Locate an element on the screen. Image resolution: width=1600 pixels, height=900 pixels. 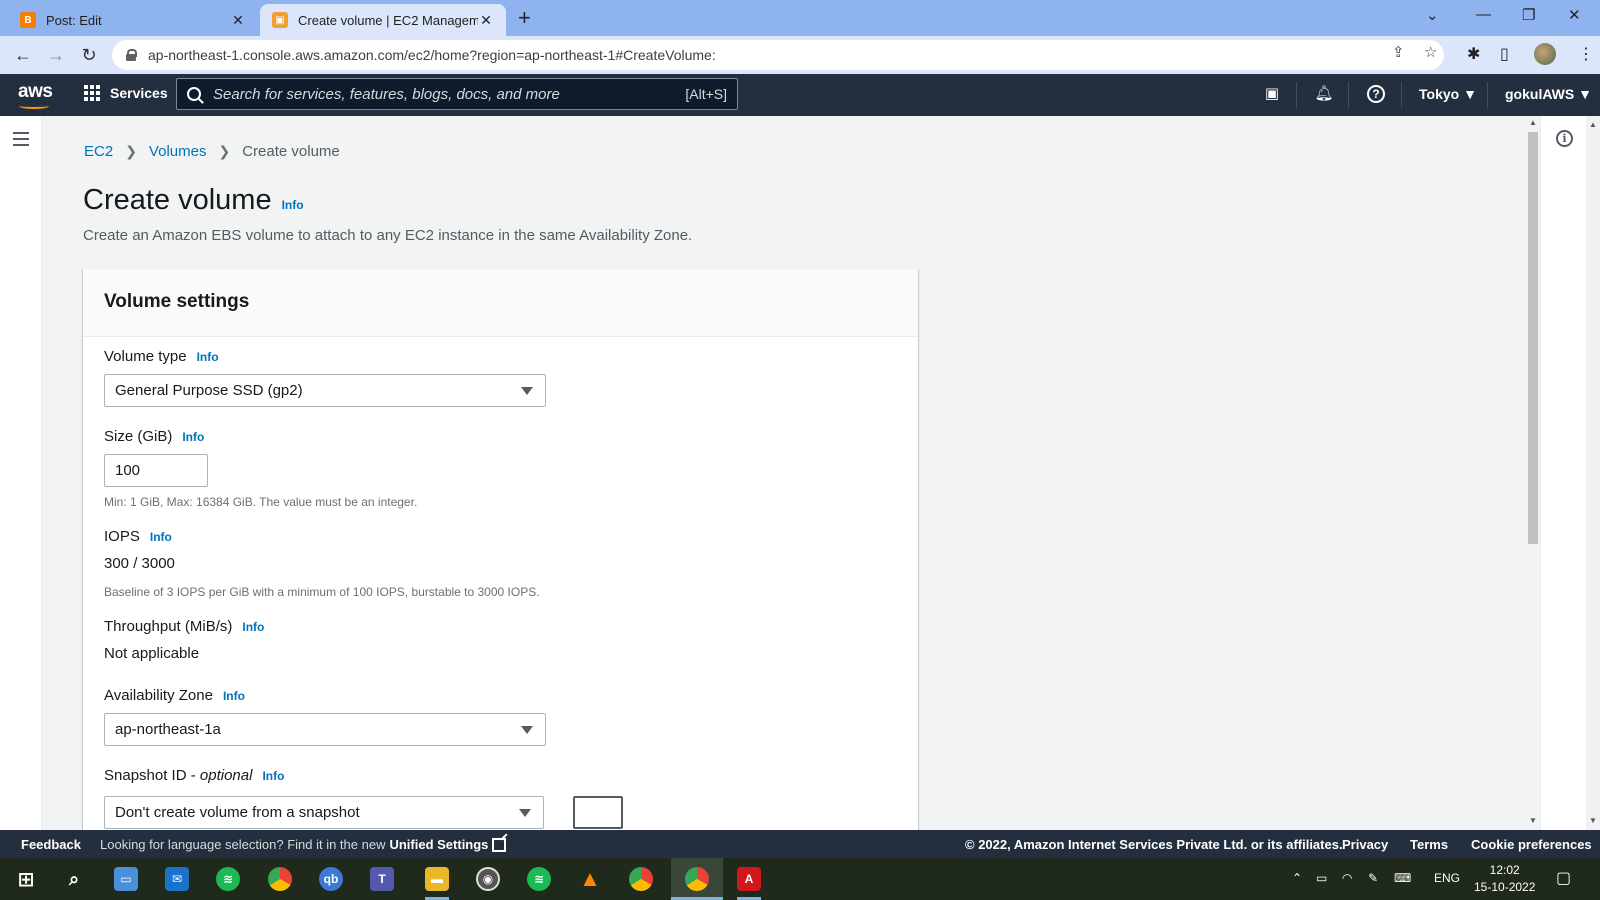
teams-icon: T is located at coordinates (382, 879).